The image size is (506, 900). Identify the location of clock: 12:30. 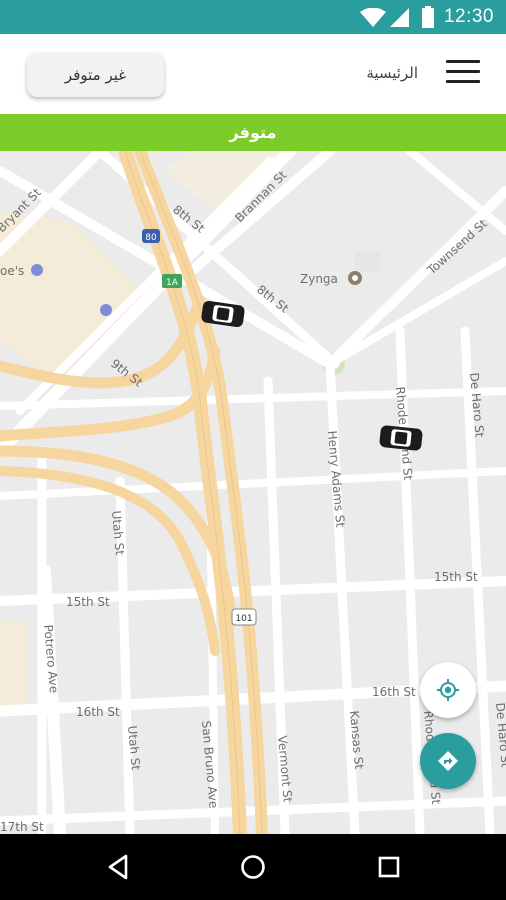
(468, 16).